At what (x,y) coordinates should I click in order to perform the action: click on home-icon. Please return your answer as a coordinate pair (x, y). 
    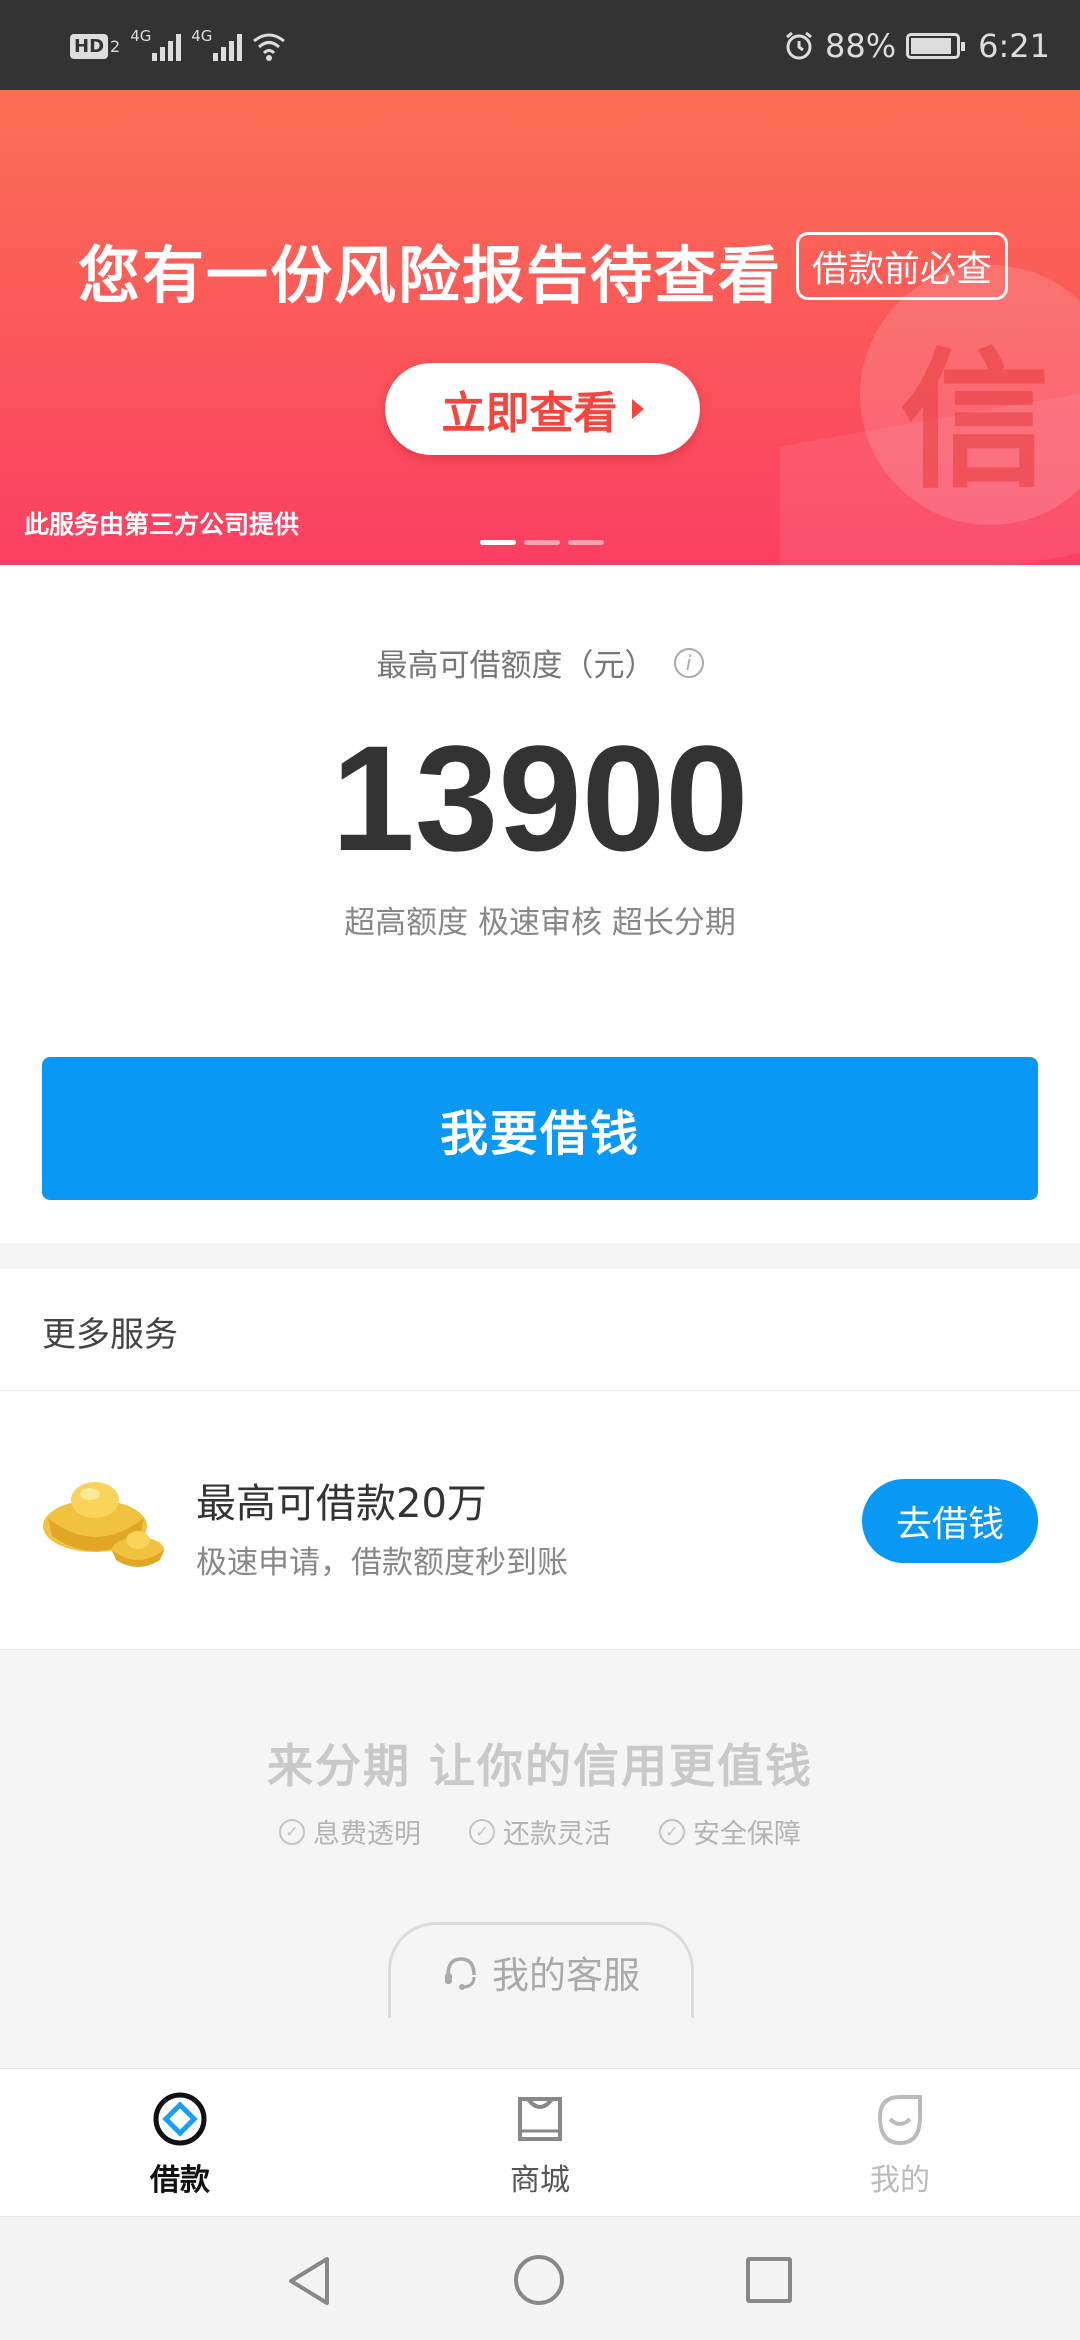
    Looking at the image, I should click on (539, 2280).